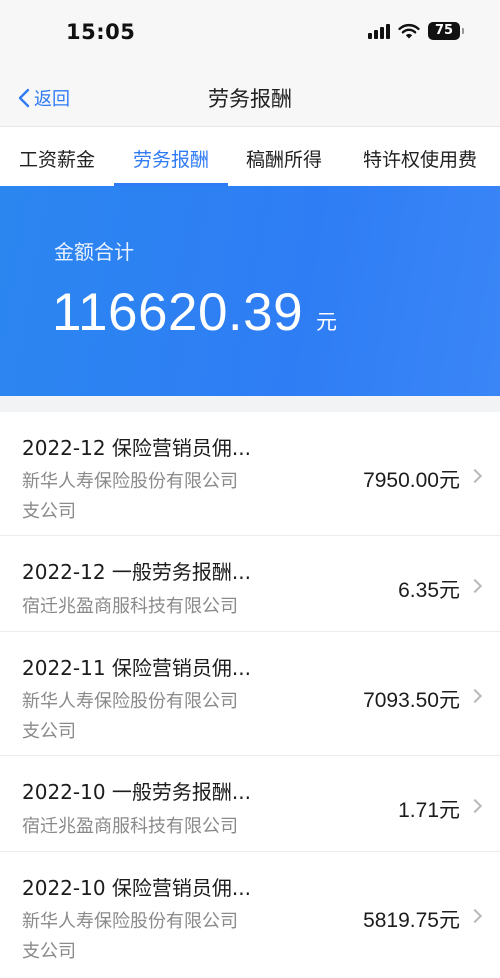 The width and height of the screenshot is (500, 978). I want to click on section-divider, so click(250, 404).